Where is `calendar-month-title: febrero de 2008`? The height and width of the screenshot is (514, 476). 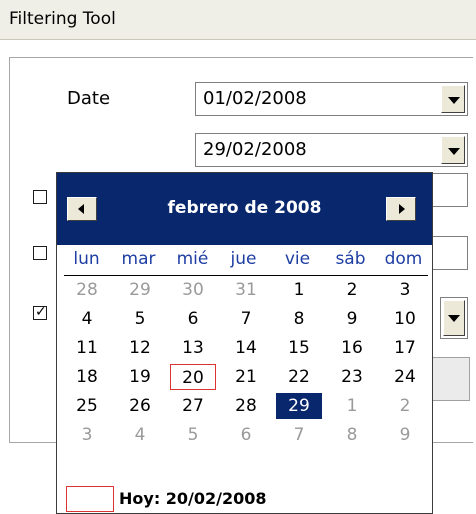 calendar-month-title: febrero de 2008 is located at coordinates (244, 208).